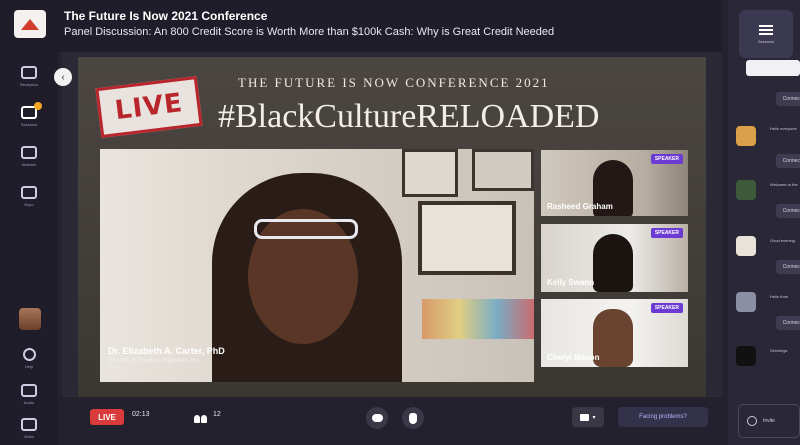 This screenshot has height=445, width=800. Describe the element at coordinates (663, 417) in the screenshot. I see `facing-problems-button: Facing problems?` at that location.